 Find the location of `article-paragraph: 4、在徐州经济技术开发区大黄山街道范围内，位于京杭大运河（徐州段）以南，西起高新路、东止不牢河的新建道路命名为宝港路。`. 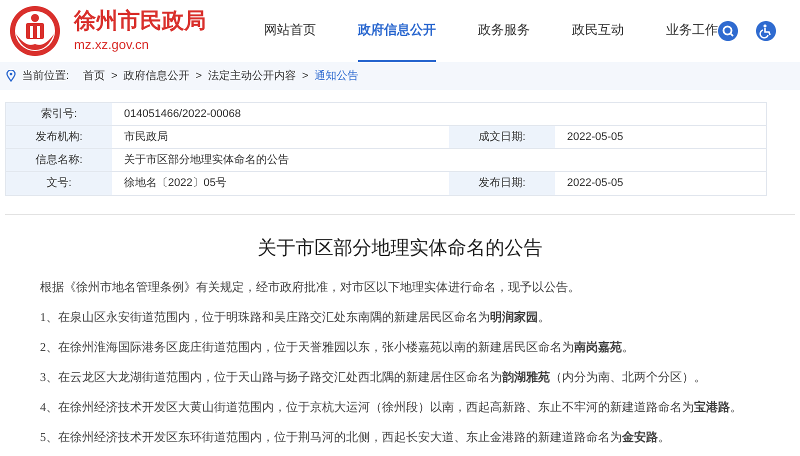

article-paragraph: 4、在徐州经济技术开发区大黄山街道范围内，位于京杭大运河（徐州段）以南，西起高新路、东止不牢河的新建道路命名为宝港路。 is located at coordinates (391, 407).